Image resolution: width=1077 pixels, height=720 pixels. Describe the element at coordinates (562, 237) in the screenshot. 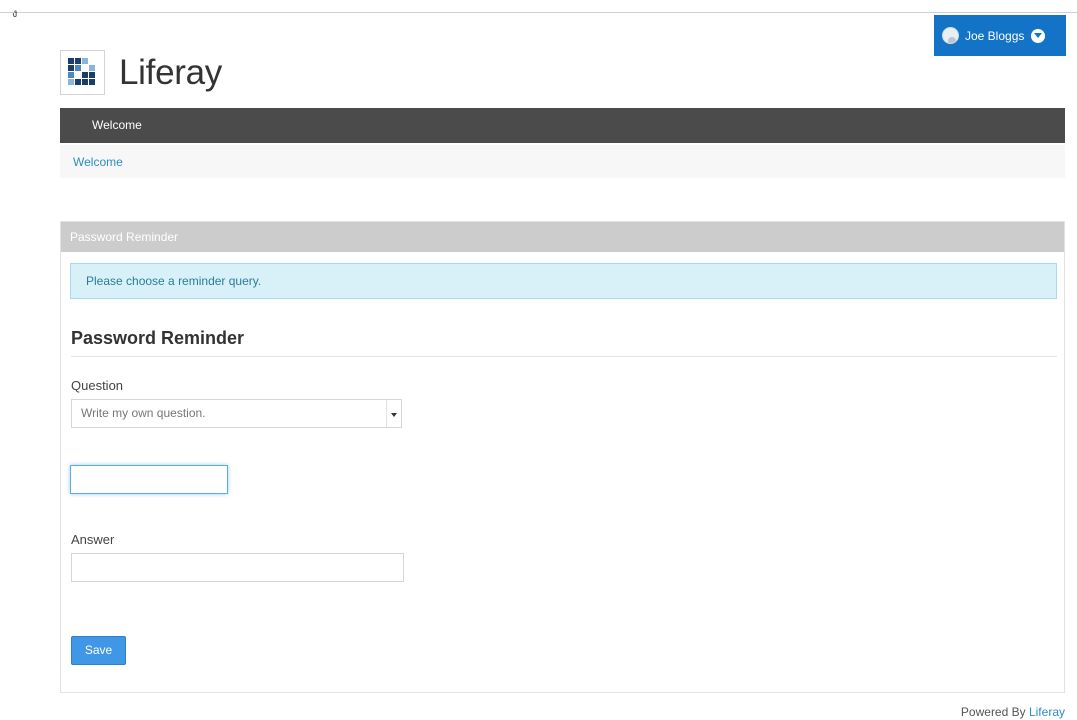

I see `portlet-title: Password Reminder` at that location.